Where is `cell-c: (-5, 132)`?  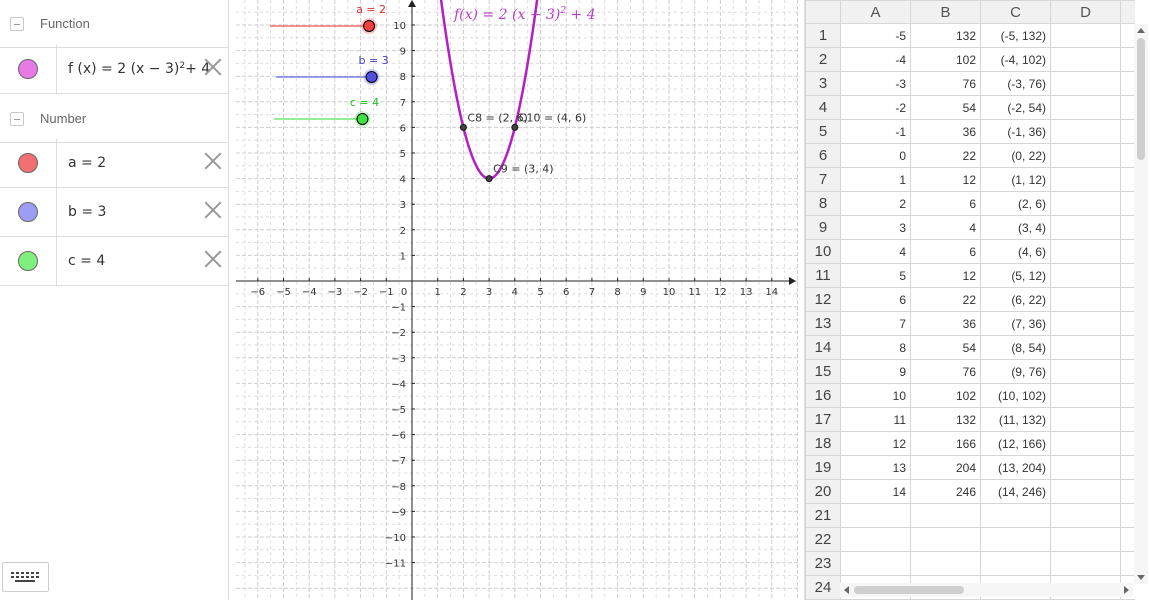
cell-c: (-5, 132) is located at coordinates (1015, 35).